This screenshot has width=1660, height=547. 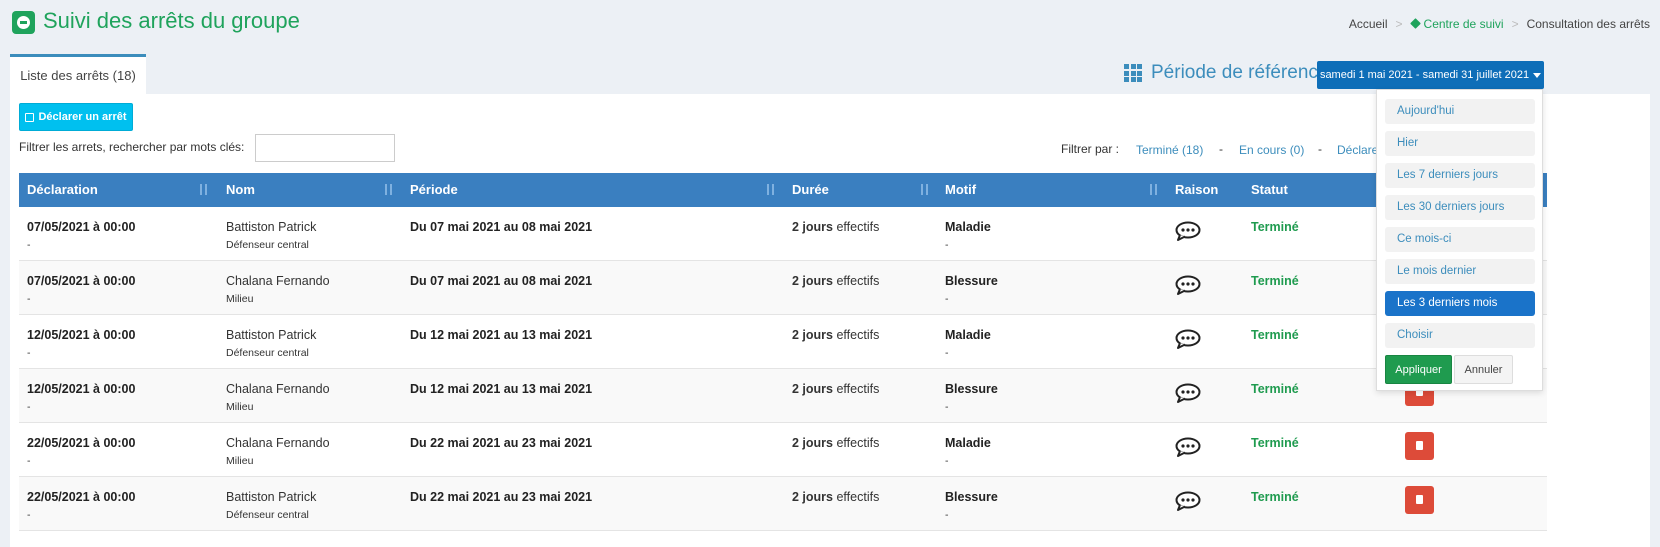 What do you see at coordinates (1090, 149) in the screenshot?
I see `filter-by-label: Filtrer par :` at bounding box center [1090, 149].